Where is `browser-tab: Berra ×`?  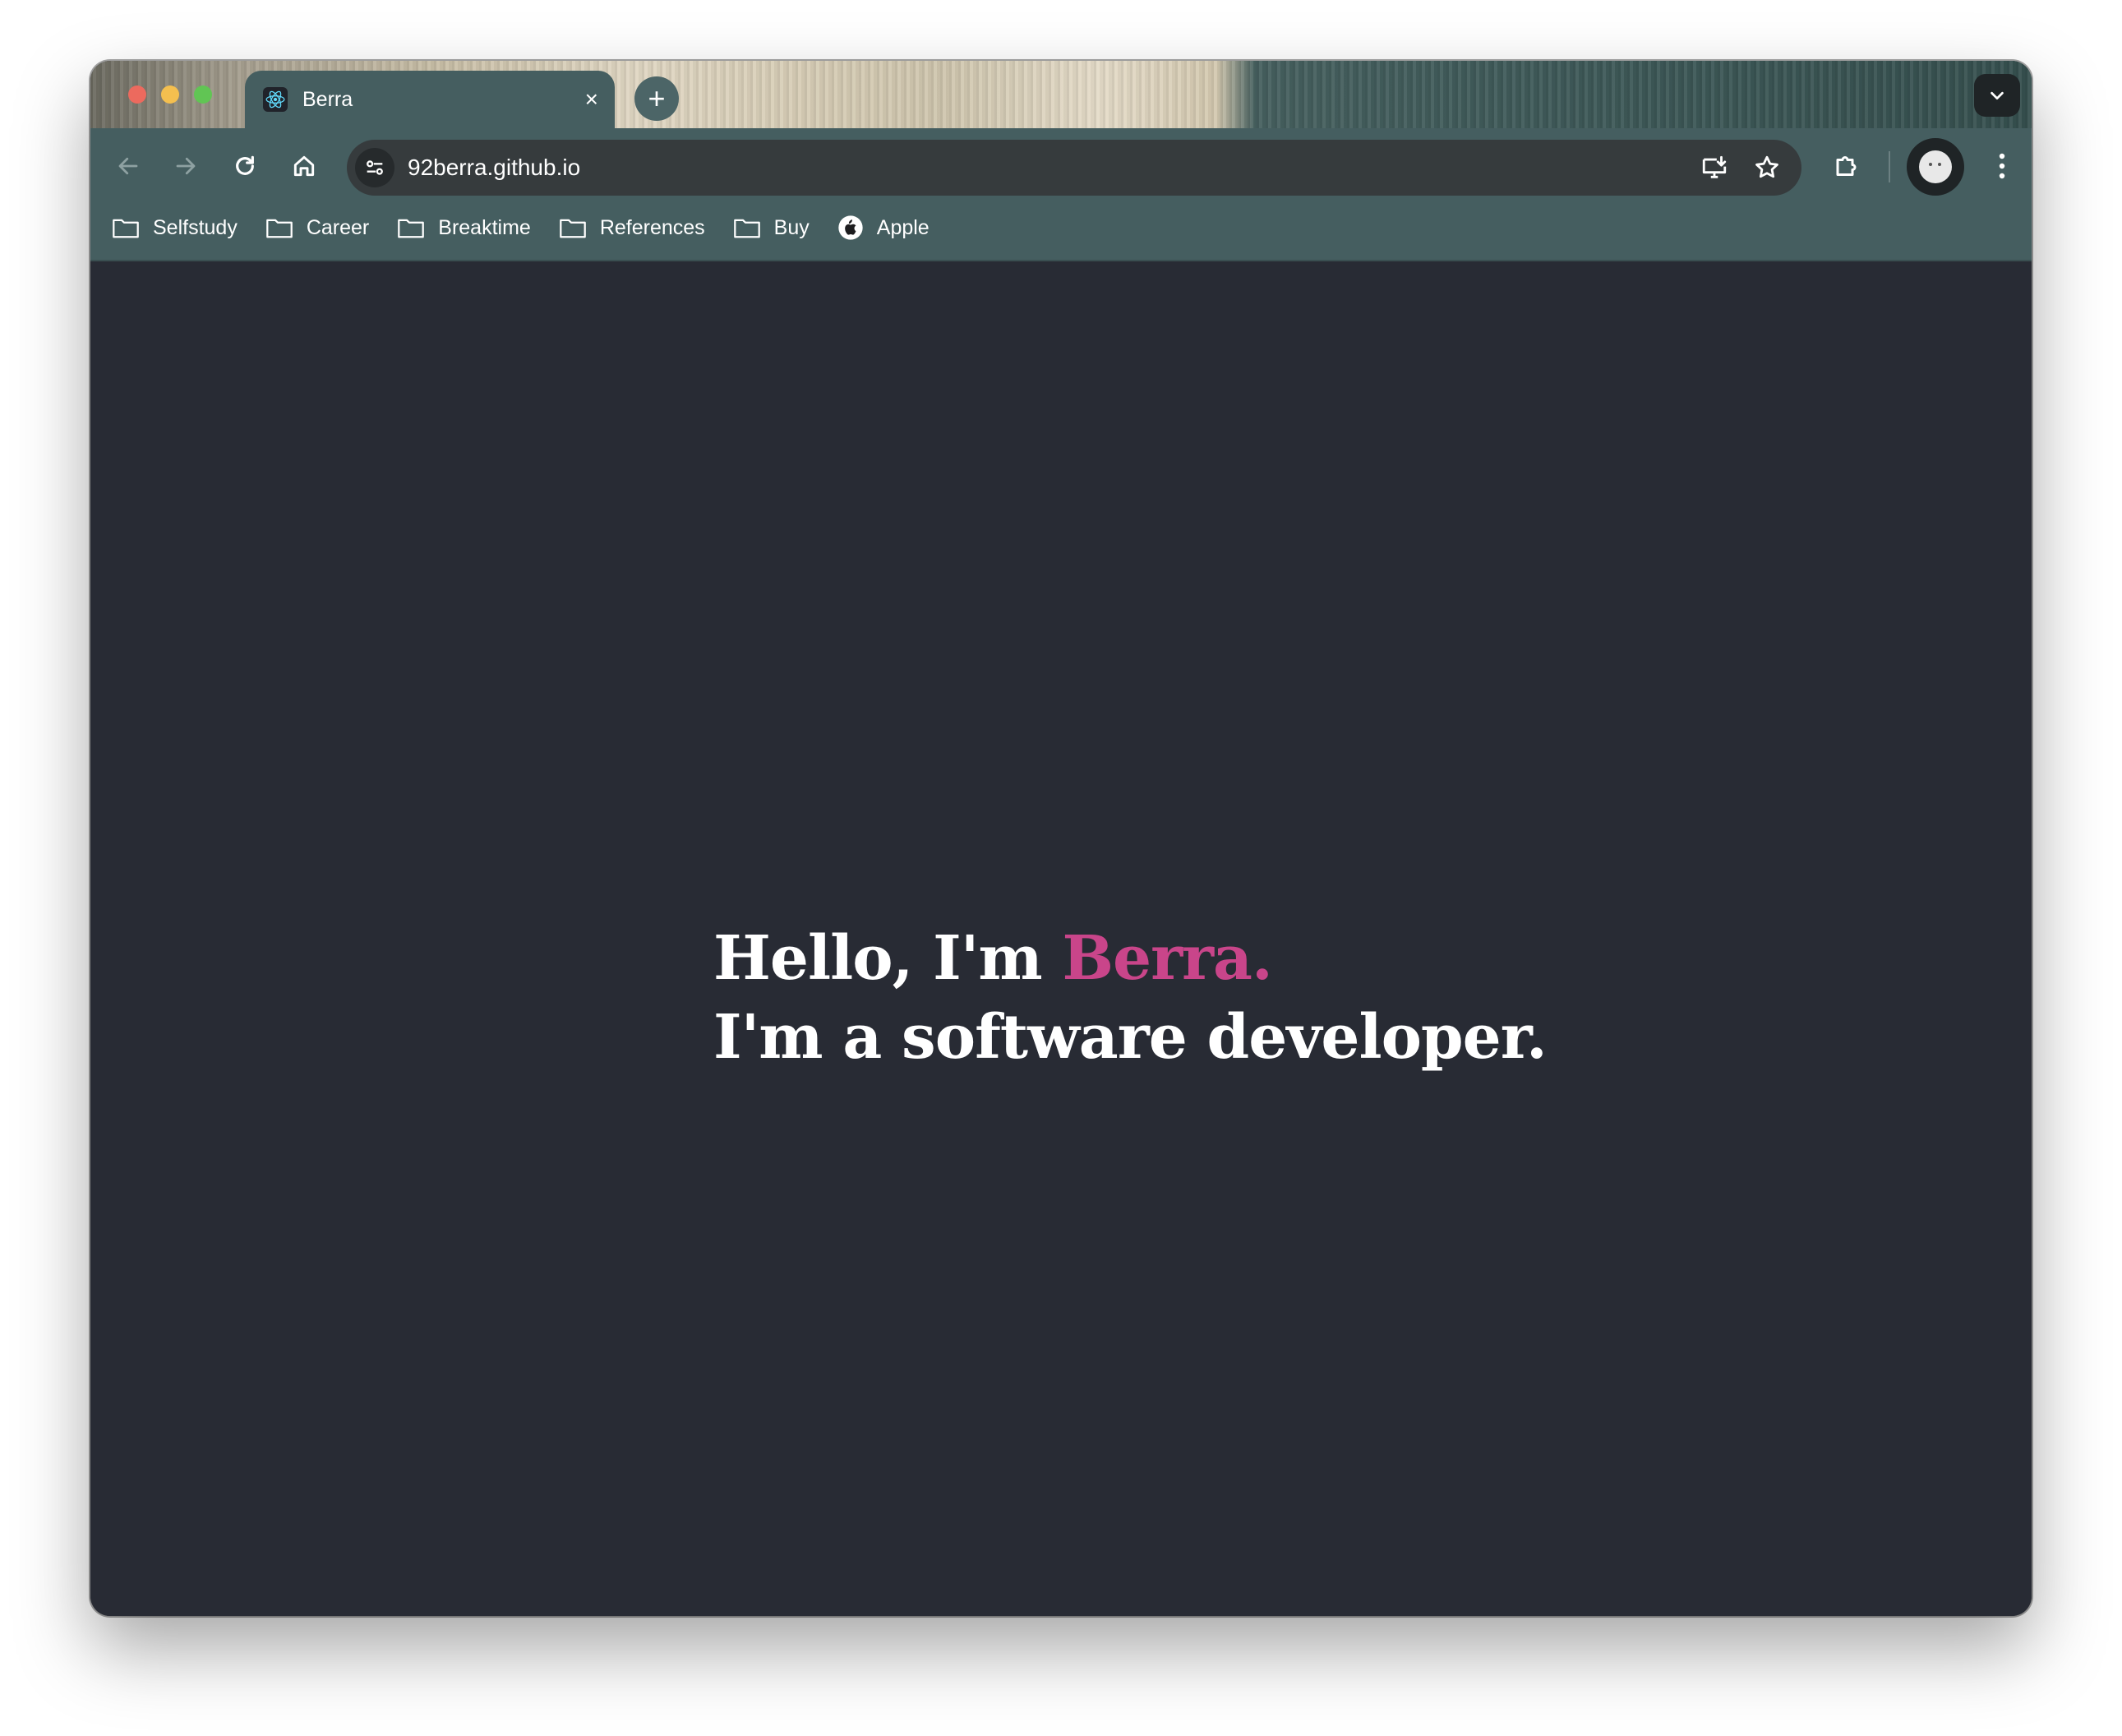 browser-tab: Berra × is located at coordinates (430, 100).